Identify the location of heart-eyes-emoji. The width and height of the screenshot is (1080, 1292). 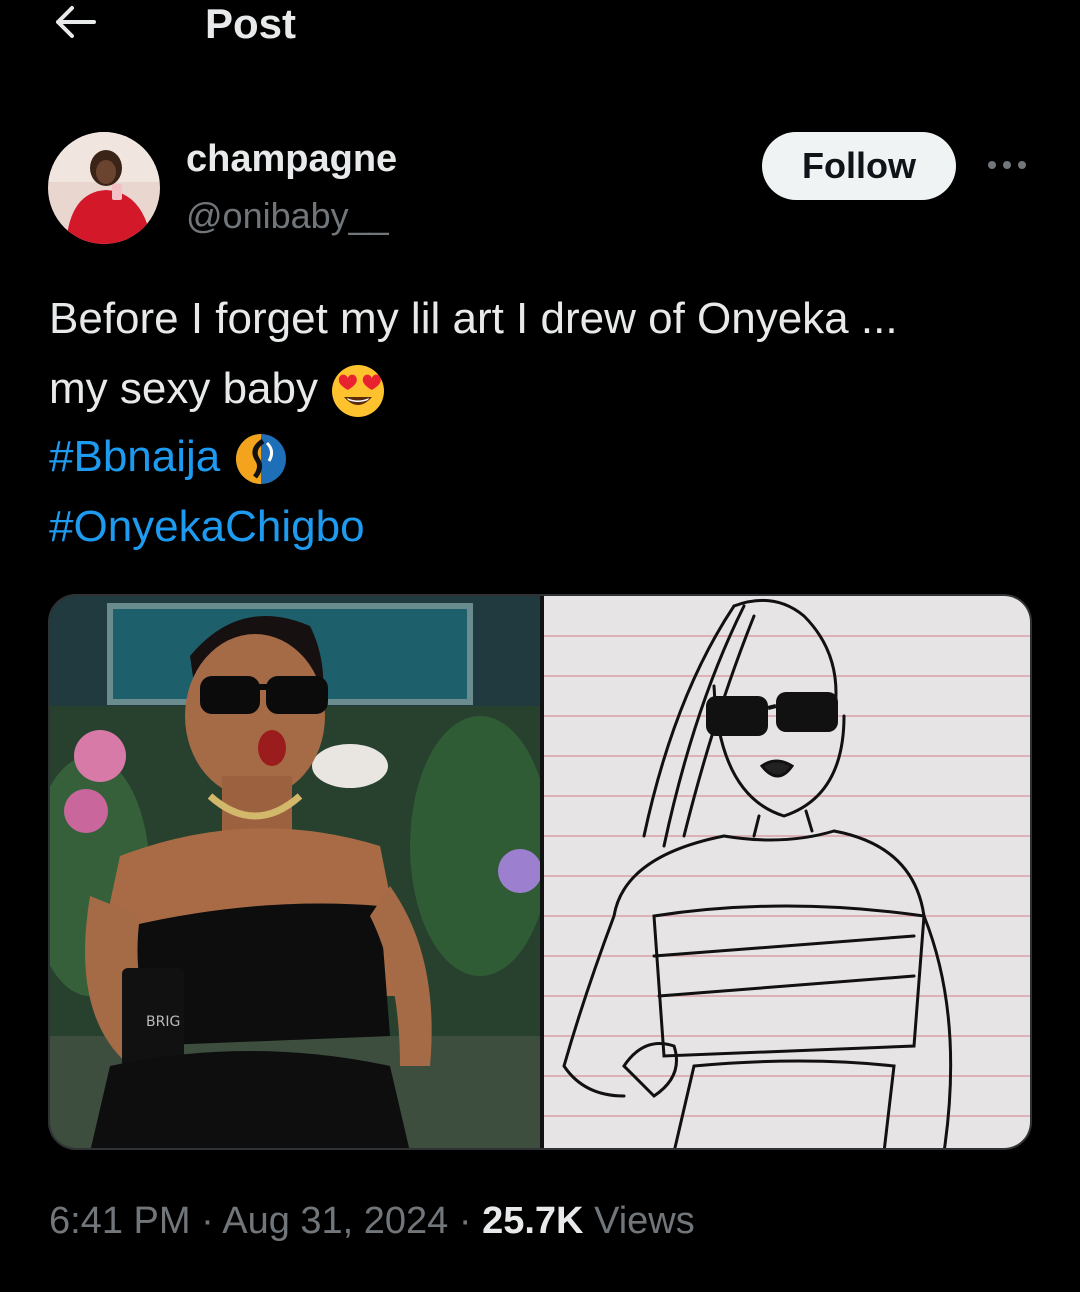
(358, 391).